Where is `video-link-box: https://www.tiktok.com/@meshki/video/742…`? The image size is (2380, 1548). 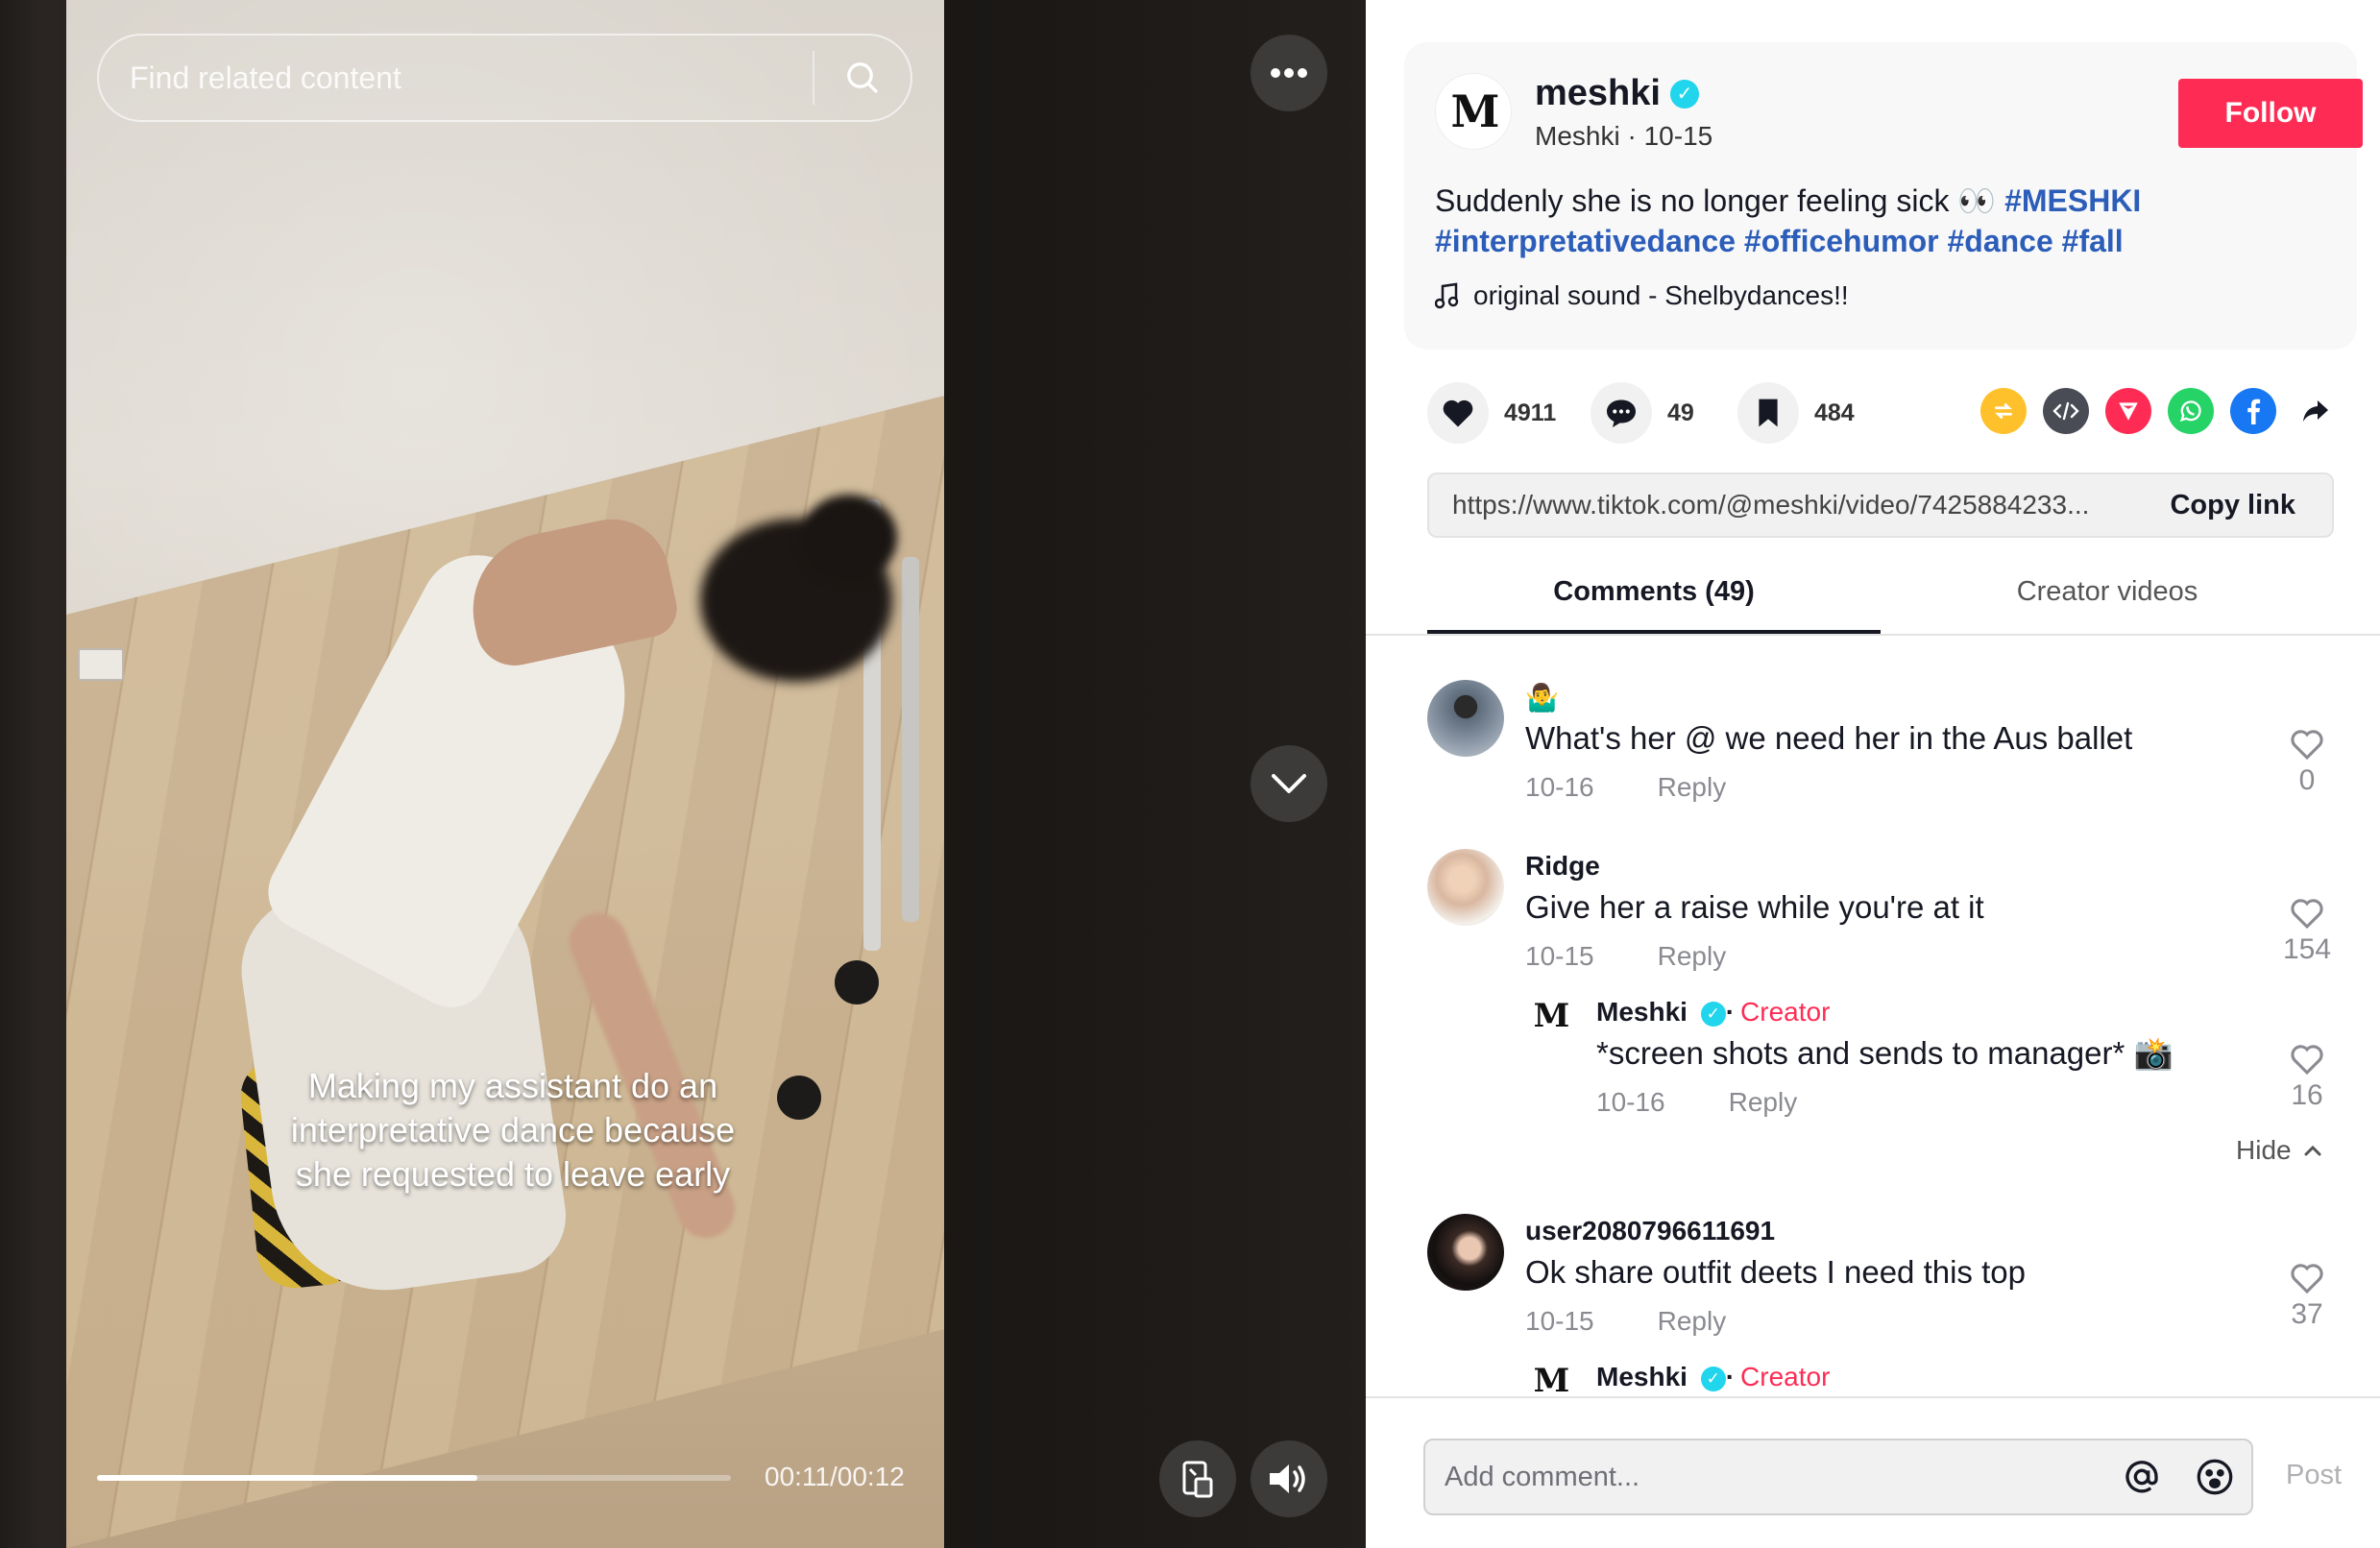 video-link-box: https://www.tiktok.com/@meshki/video/742… is located at coordinates (1881, 505).